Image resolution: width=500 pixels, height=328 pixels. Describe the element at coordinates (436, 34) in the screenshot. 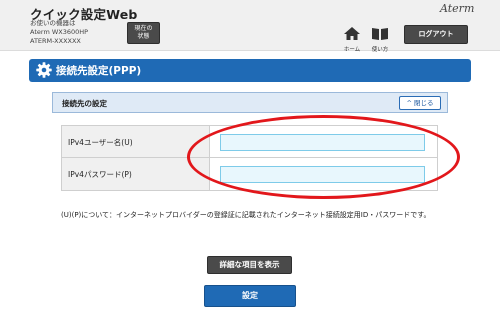

I see `logout-button: ログアウト` at that location.